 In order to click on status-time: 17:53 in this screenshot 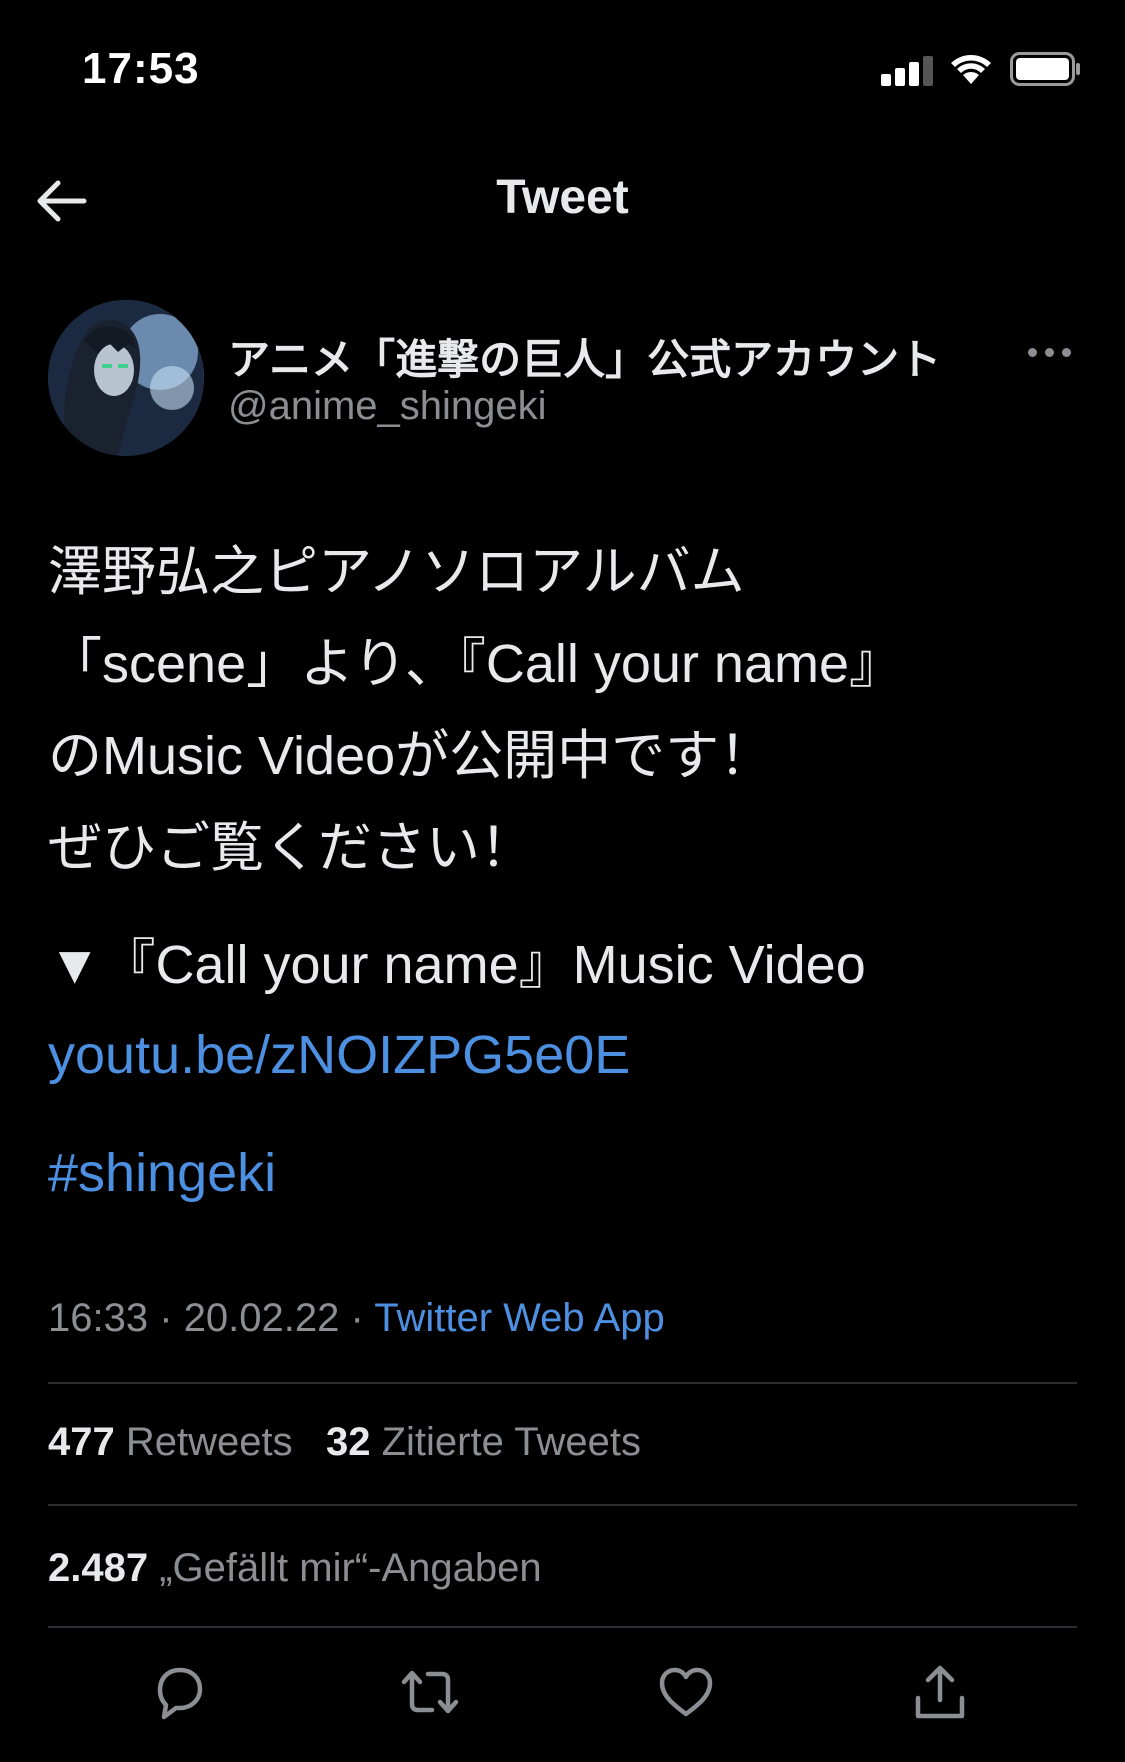, I will do `click(141, 68)`.